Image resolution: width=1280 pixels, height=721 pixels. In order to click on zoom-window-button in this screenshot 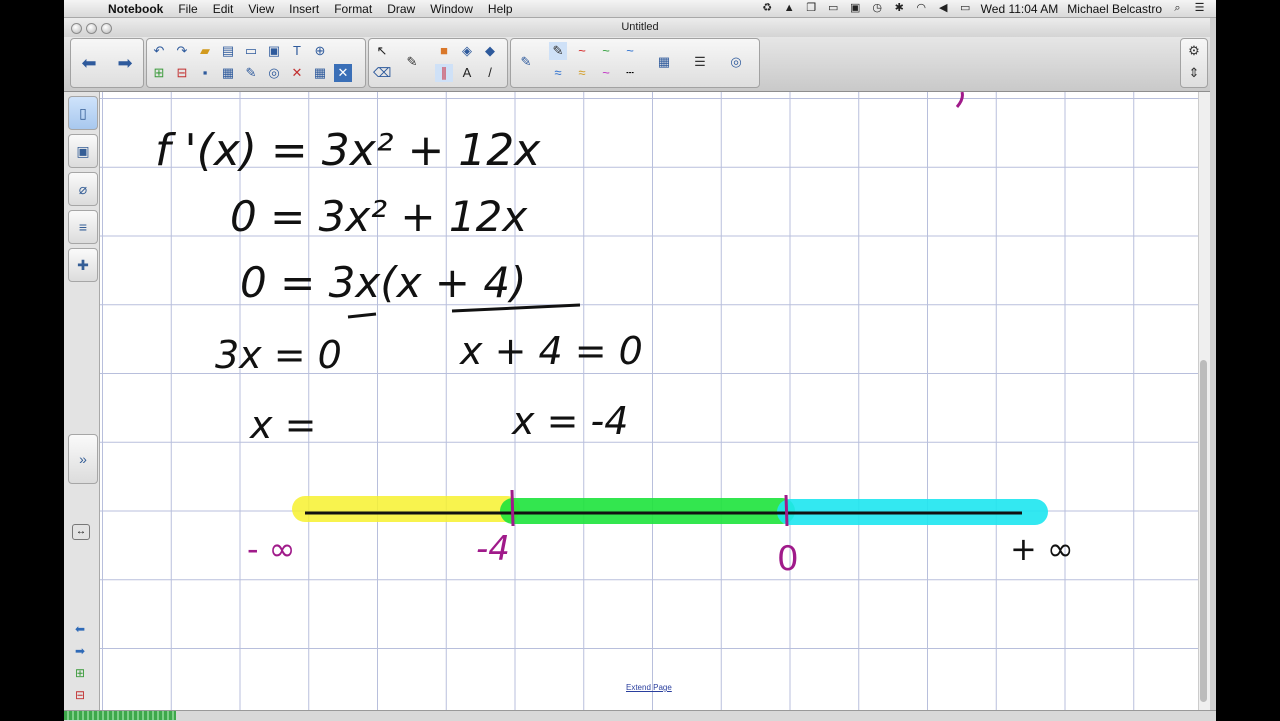, I will do `click(106, 28)`.